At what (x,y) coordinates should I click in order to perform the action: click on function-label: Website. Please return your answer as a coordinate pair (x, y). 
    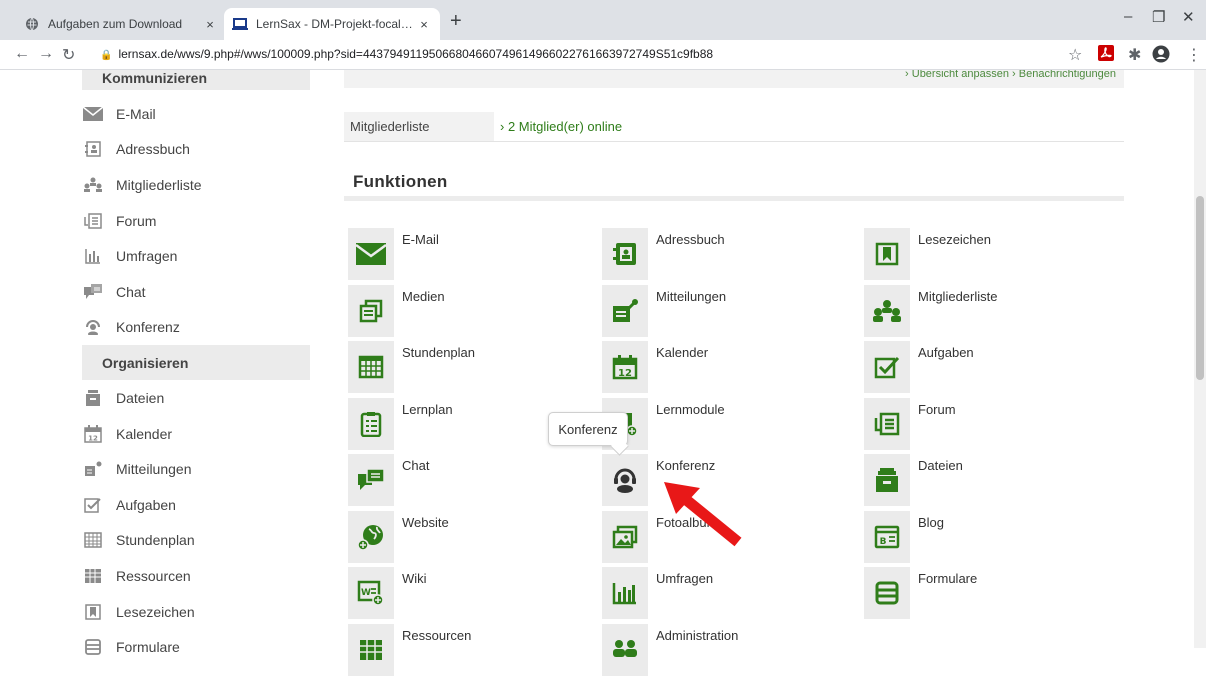
    Looking at the image, I should click on (425, 520).